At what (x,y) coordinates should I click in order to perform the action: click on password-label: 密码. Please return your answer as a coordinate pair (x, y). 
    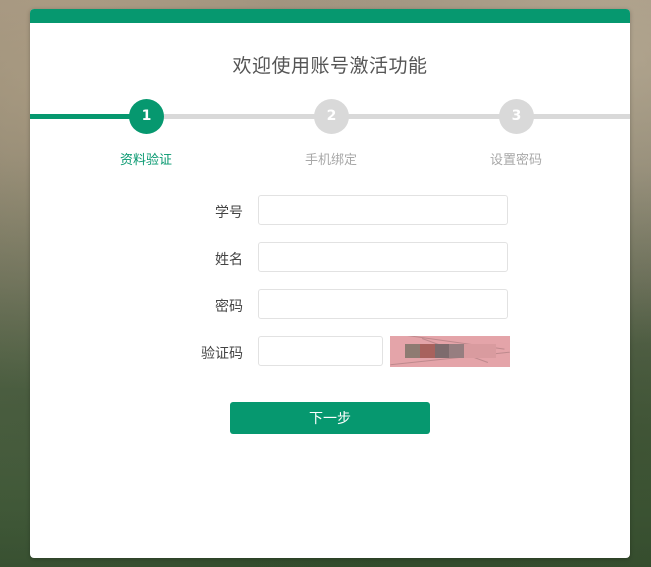
    Looking at the image, I should click on (229, 307).